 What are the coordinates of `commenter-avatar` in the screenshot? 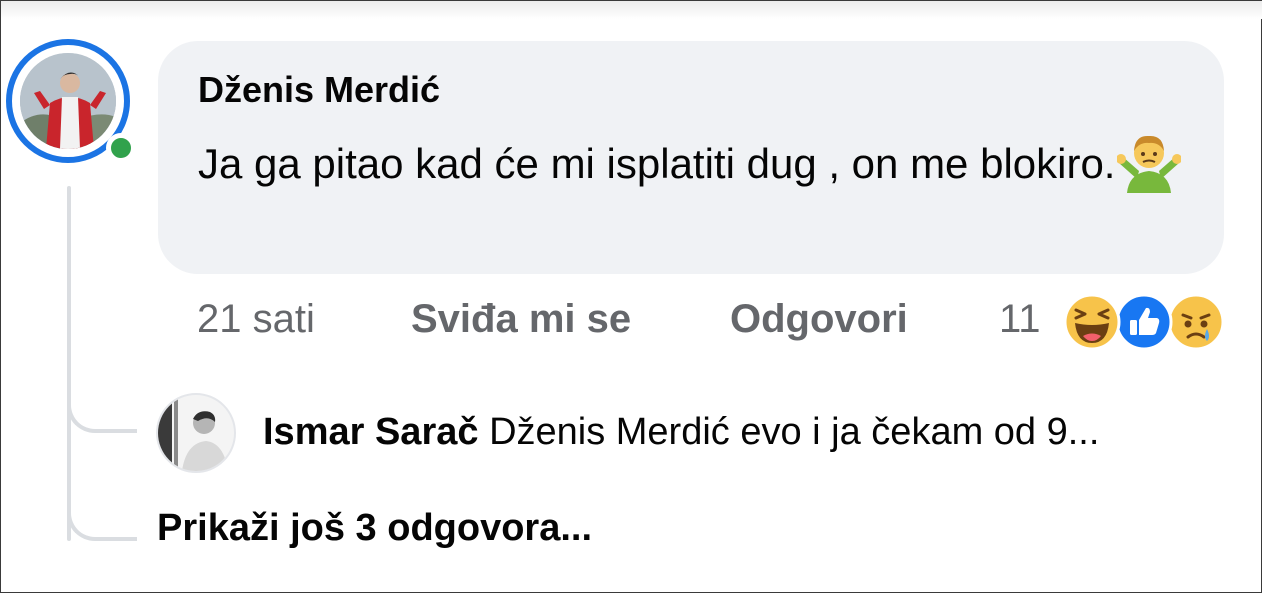 It's located at (71, 101).